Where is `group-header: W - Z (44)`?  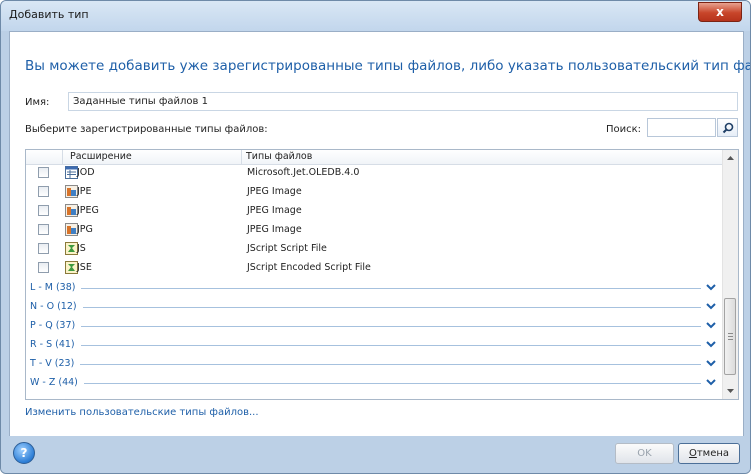 group-header: W - Z (44) is located at coordinates (374, 383).